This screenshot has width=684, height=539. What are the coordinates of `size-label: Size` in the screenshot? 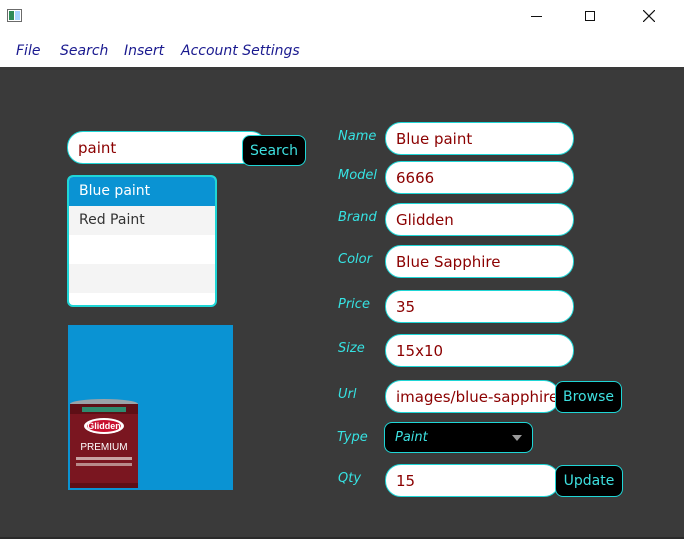 It's located at (351, 348).